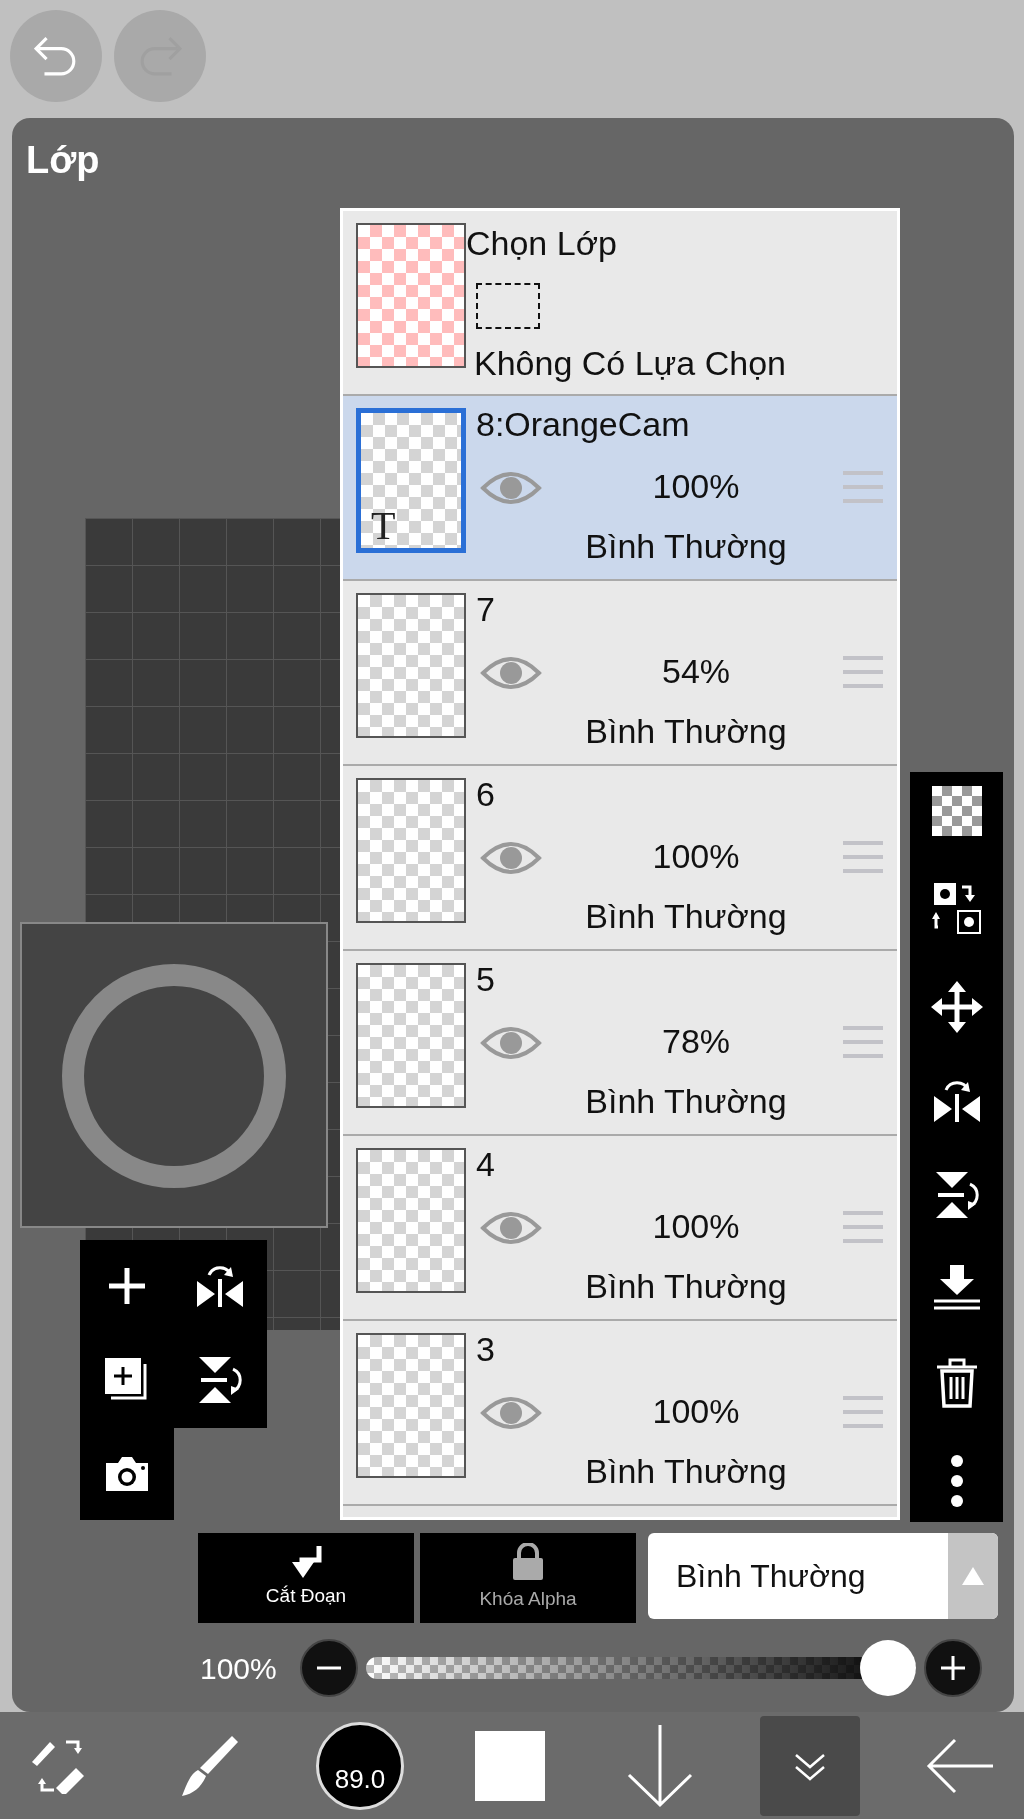 The height and width of the screenshot is (1819, 1024). Describe the element at coordinates (956, 1480) in the screenshot. I see `more-icon` at that location.